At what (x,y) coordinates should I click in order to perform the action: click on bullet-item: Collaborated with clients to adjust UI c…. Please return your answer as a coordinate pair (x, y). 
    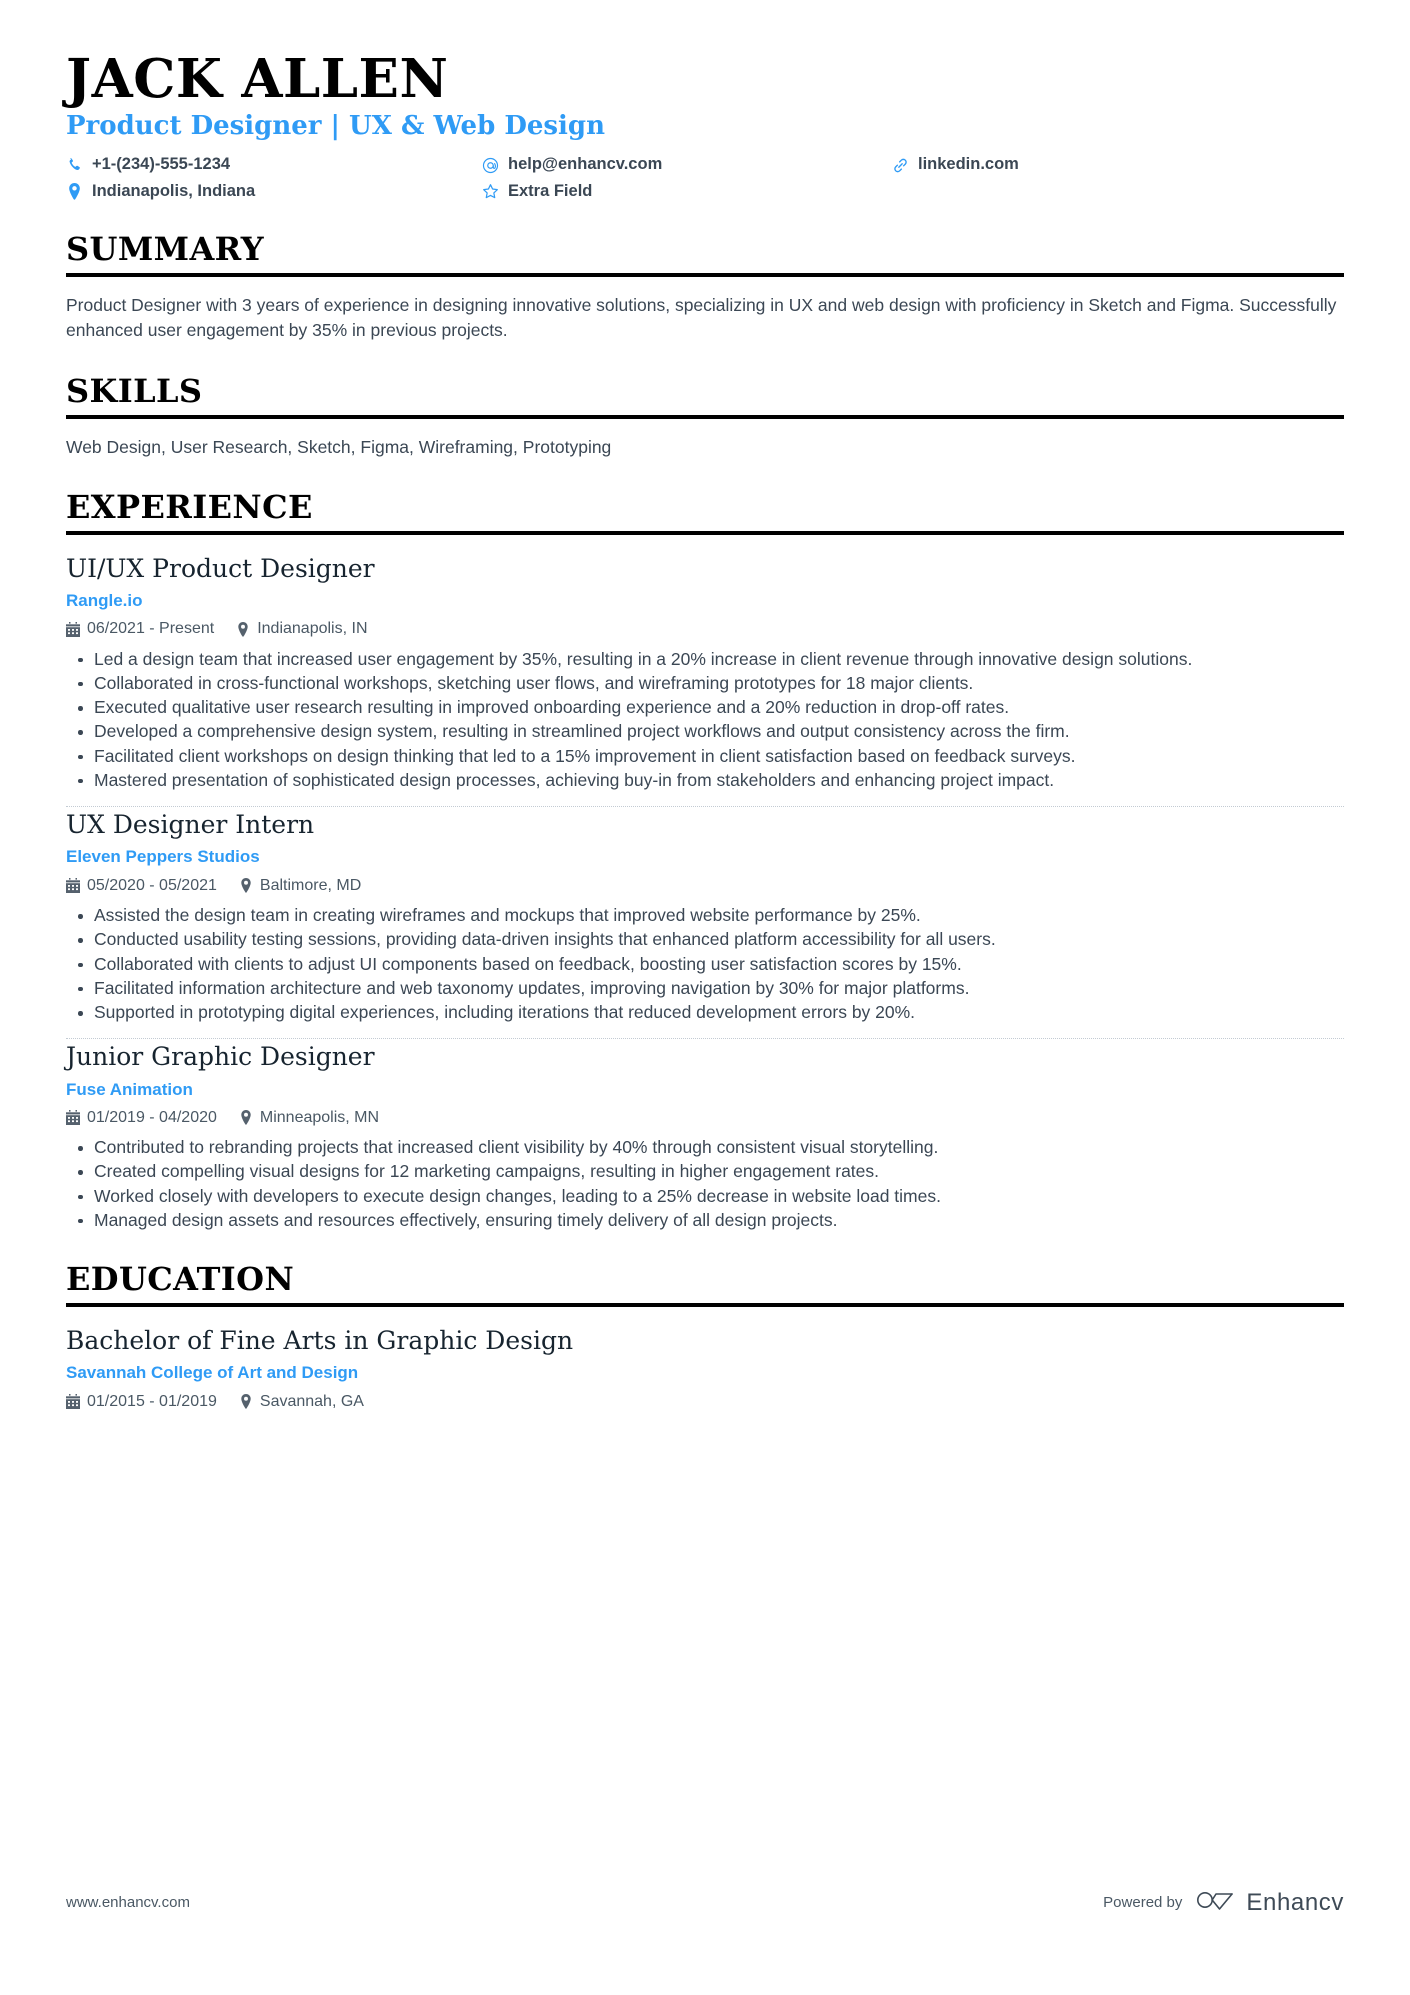
    Looking at the image, I should click on (705, 964).